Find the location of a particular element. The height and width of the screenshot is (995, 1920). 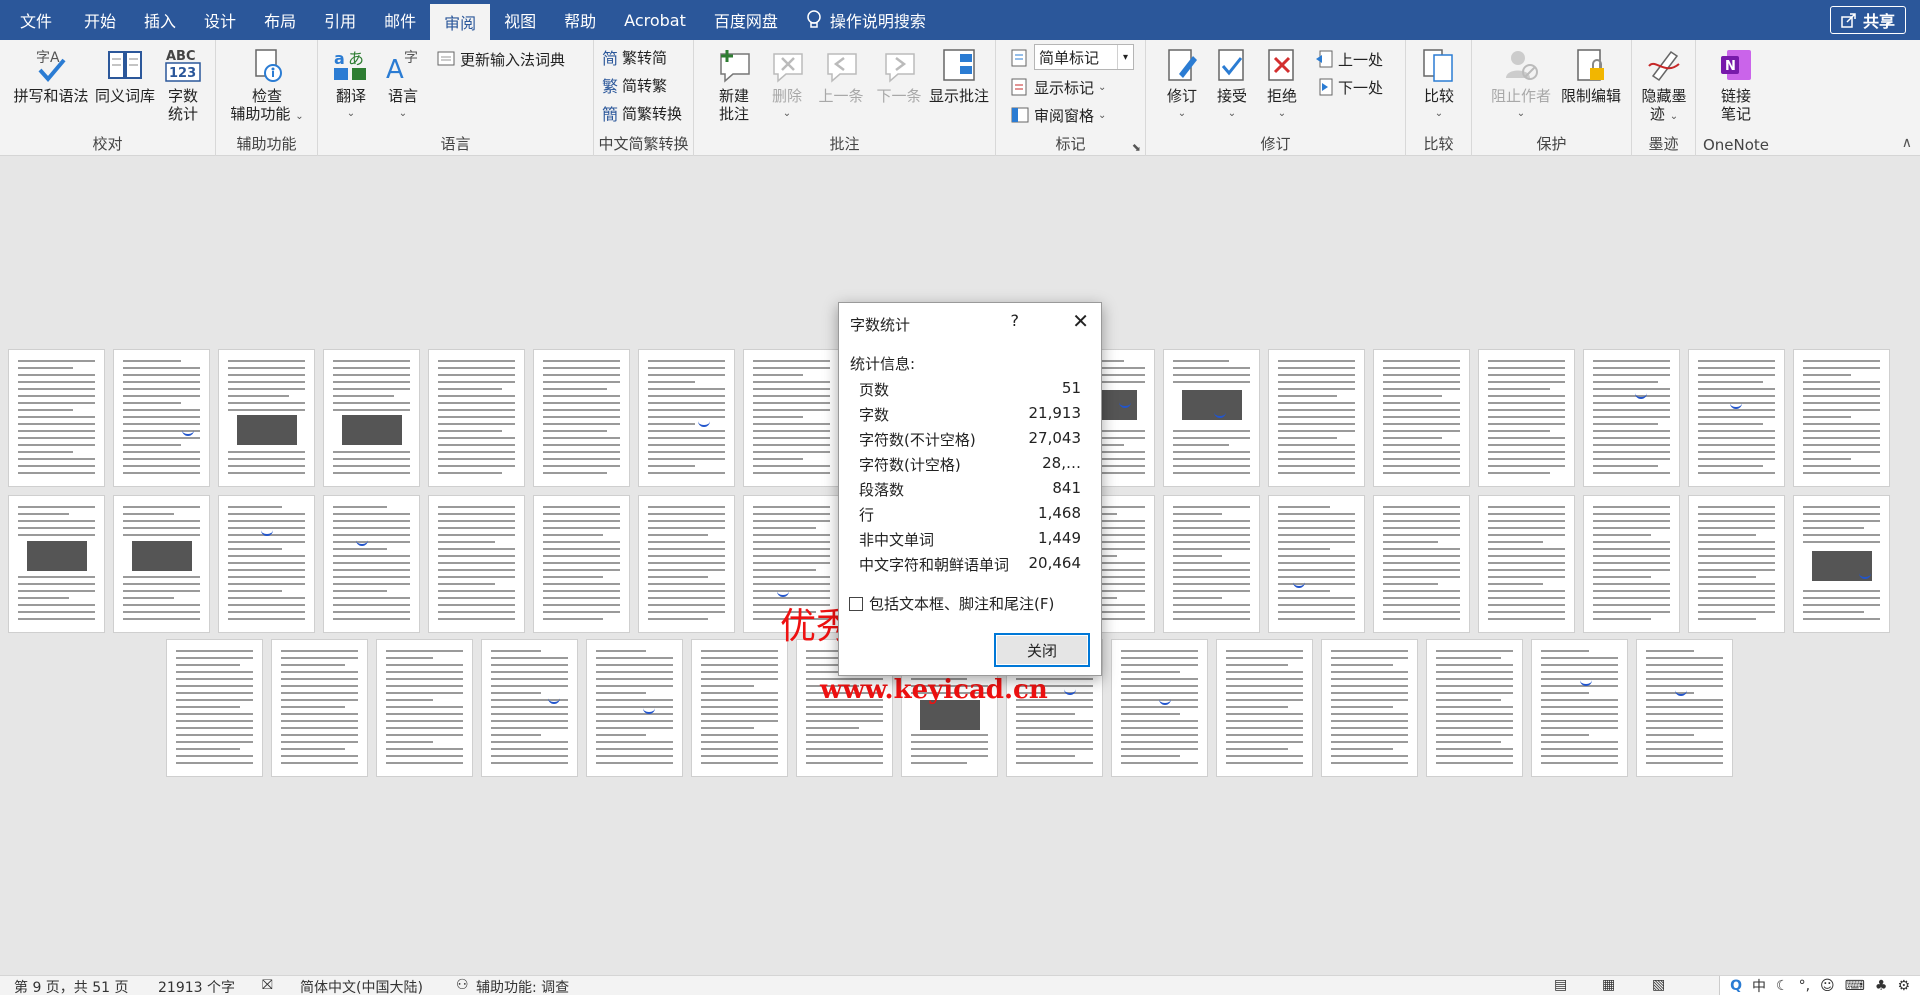

linked-notes-button: N 链接 笔记 is located at coordinates (1736, 84).